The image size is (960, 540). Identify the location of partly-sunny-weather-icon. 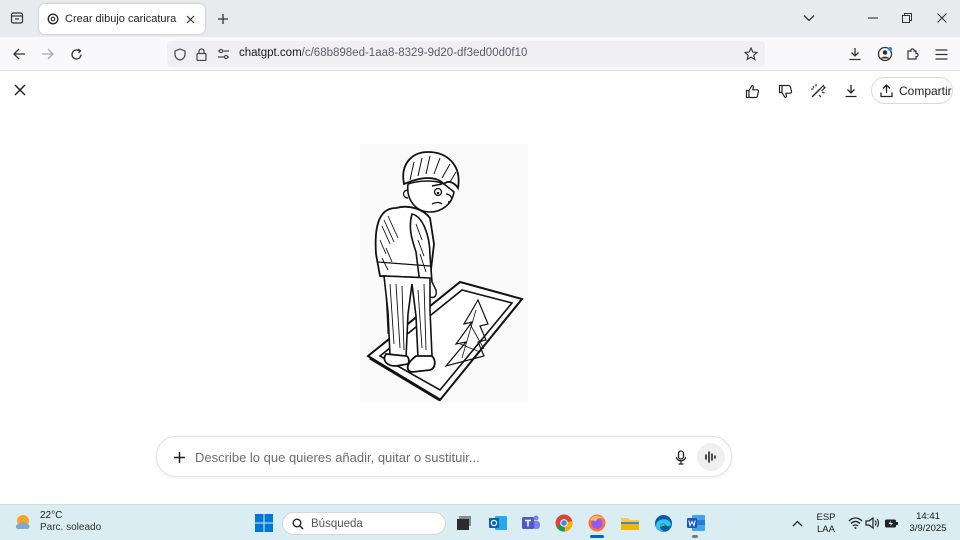
(22, 522).